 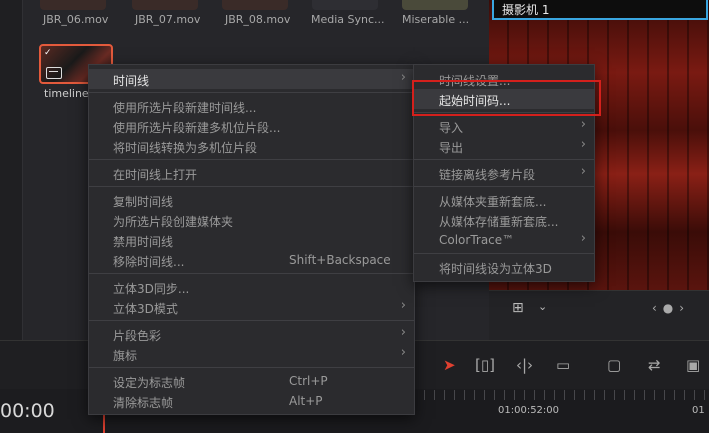 I want to click on menu-item-shortcut: Alt+P, so click(x=306, y=401).